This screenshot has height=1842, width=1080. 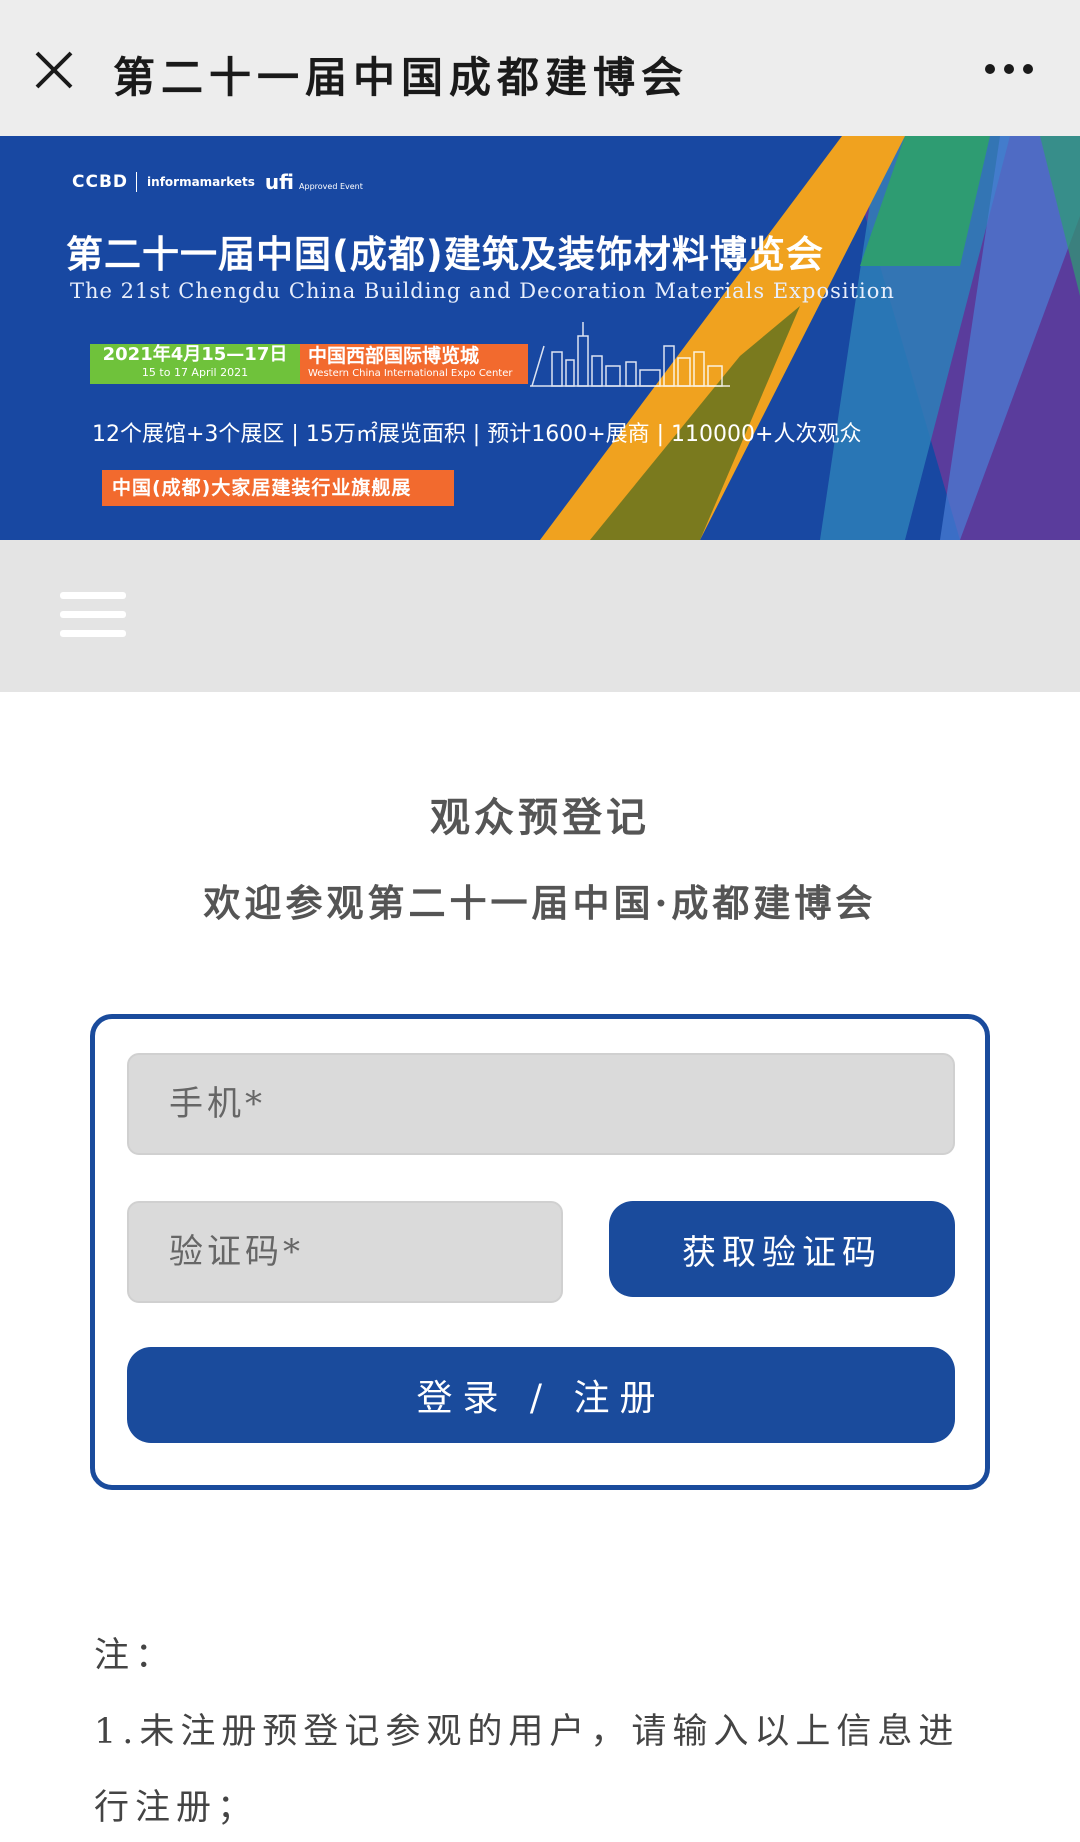 I want to click on note-item: 1.未注册预登记参观的用户，请输入以上信息进行注册；, so click(x=527, y=1770).